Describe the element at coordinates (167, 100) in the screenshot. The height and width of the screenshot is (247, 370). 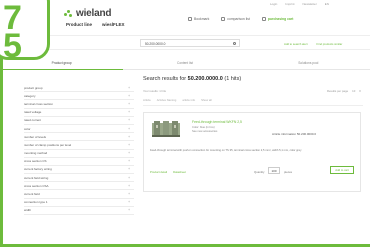
I see `result-tab-naming: Articles Naming` at that location.